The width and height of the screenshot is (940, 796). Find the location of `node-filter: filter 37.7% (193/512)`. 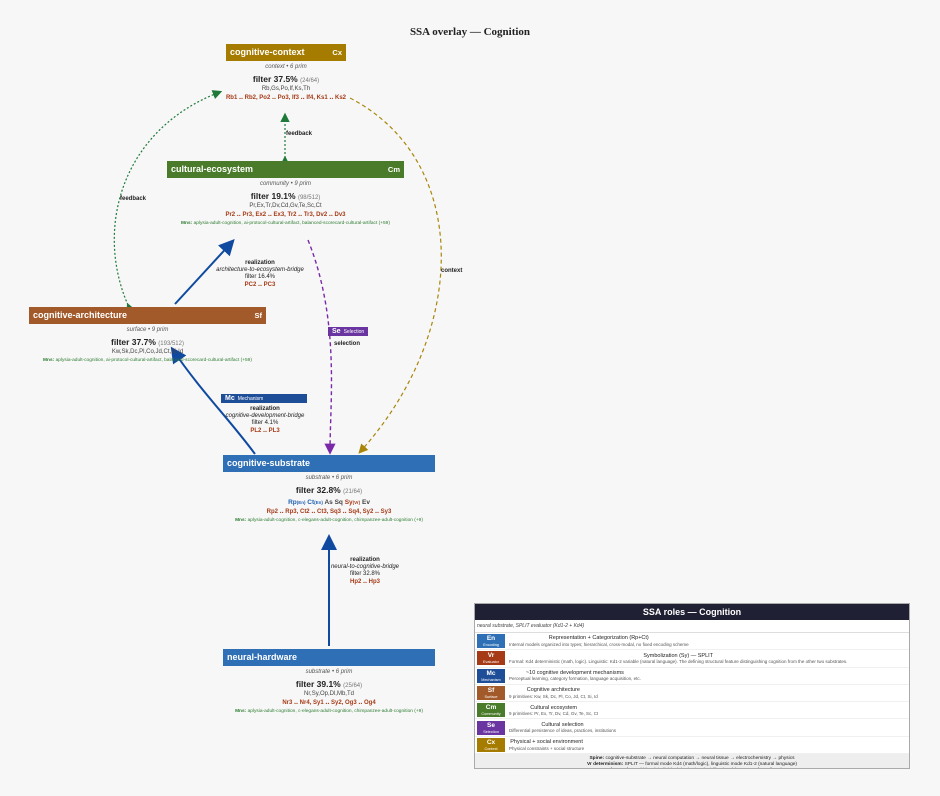

node-filter: filter 37.7% (193/512) is located at coordinates (147, 342).